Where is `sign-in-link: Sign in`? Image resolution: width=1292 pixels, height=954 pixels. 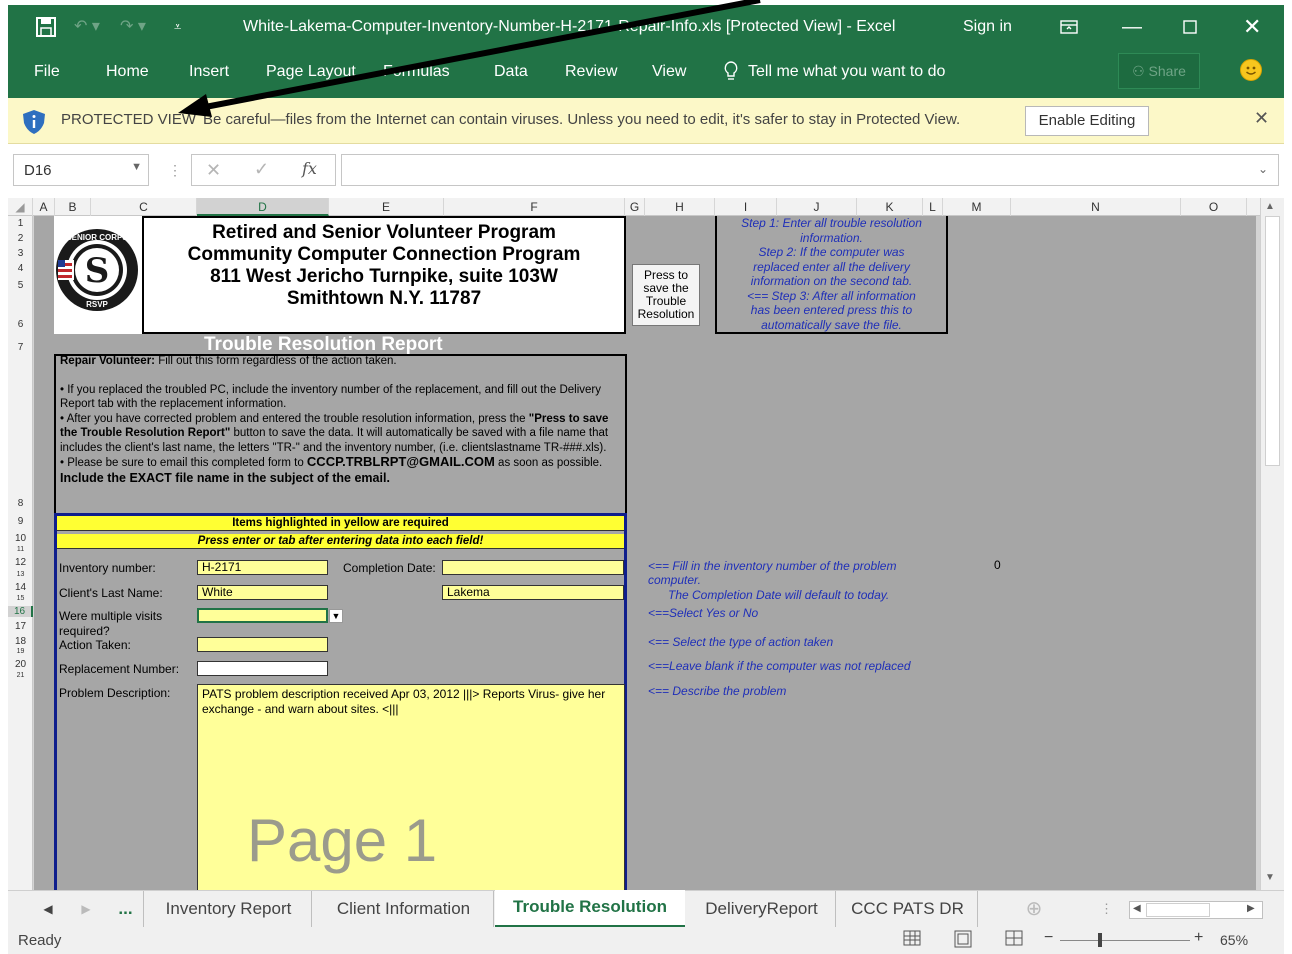
sign-in-link: Sign in is located at coordinates (987, 27).